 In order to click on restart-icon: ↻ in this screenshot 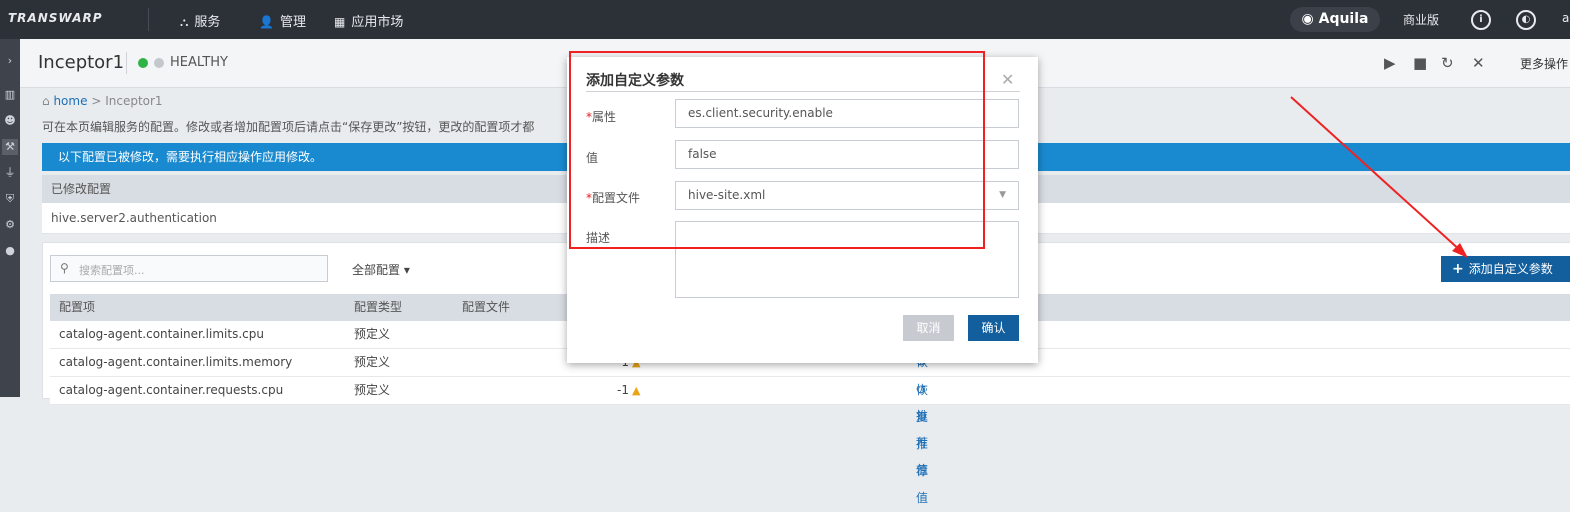, I will do `click(1447, 63)`.